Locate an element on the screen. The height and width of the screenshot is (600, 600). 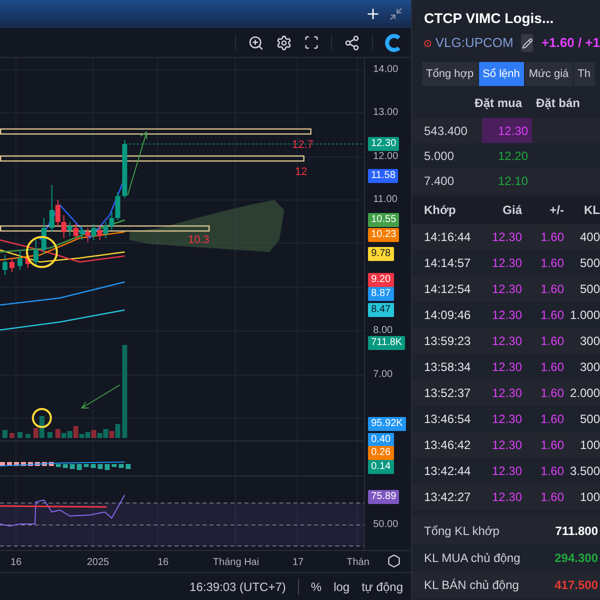
logo-icon is located at coordinates (394, 43).